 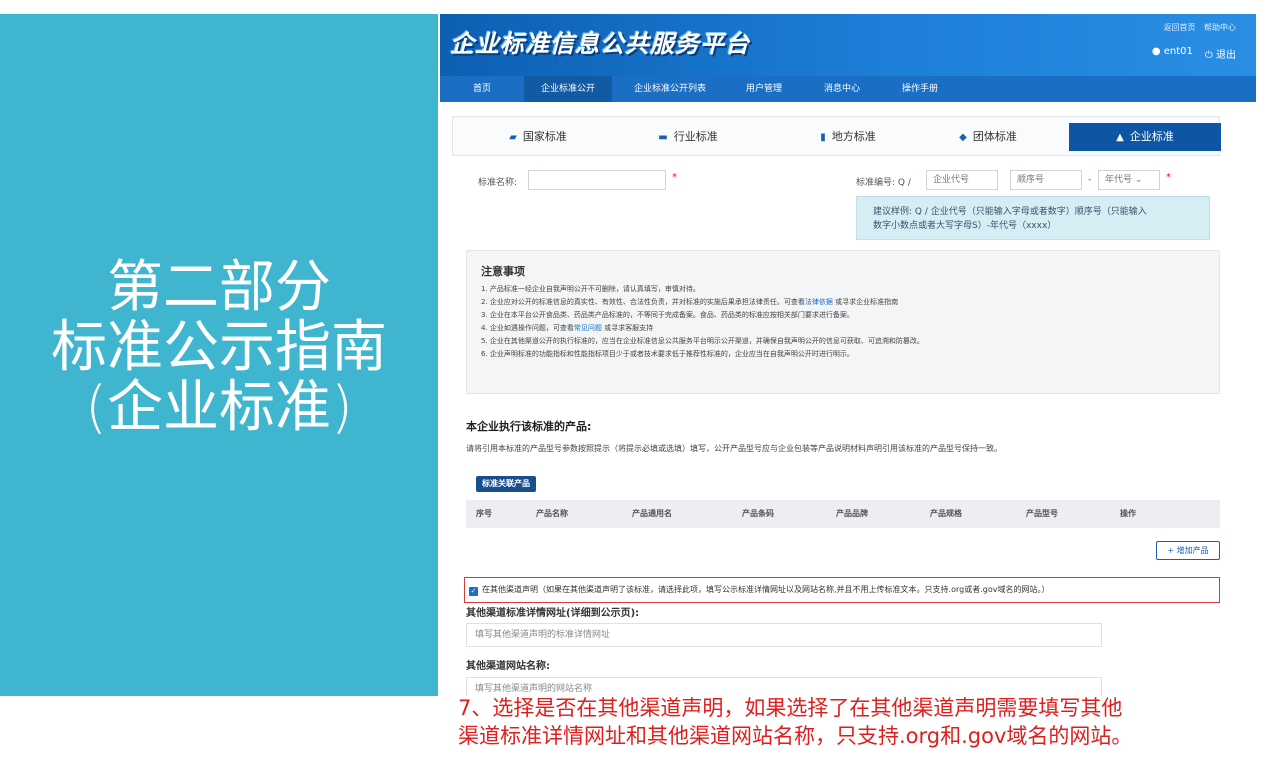 I want to click on tab-label: 团体标准, so click(x=994, y=136).